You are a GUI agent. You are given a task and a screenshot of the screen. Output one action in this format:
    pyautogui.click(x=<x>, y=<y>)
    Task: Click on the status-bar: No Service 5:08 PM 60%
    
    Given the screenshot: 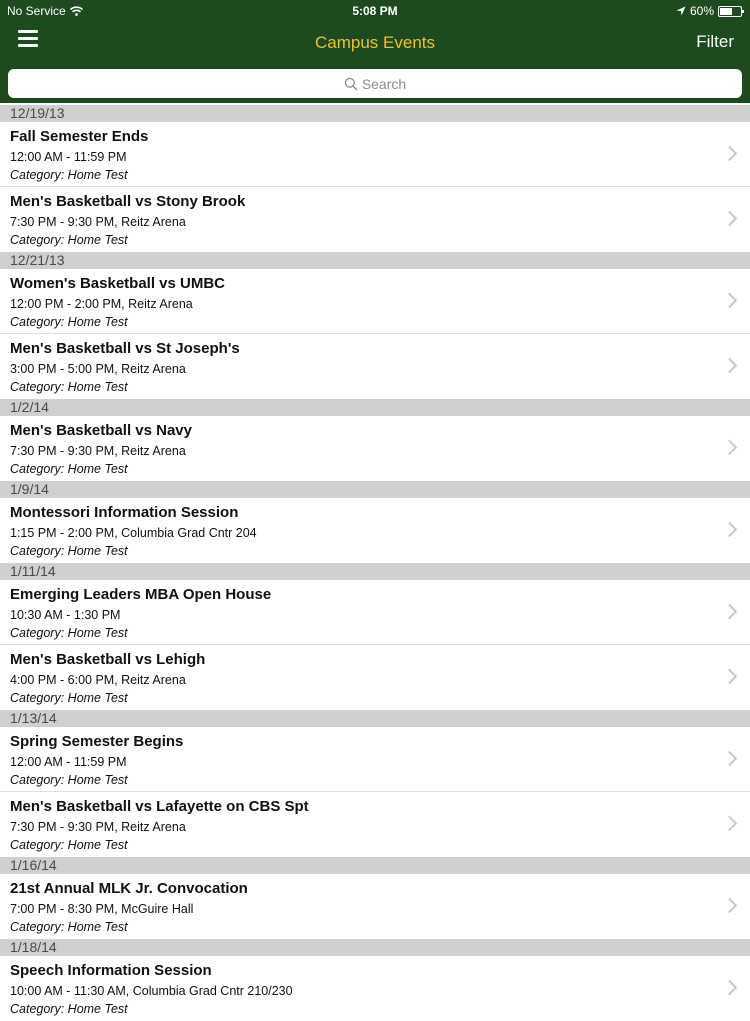 What is the action you would take?
    pyautogui.click(x=375, y=11)
    